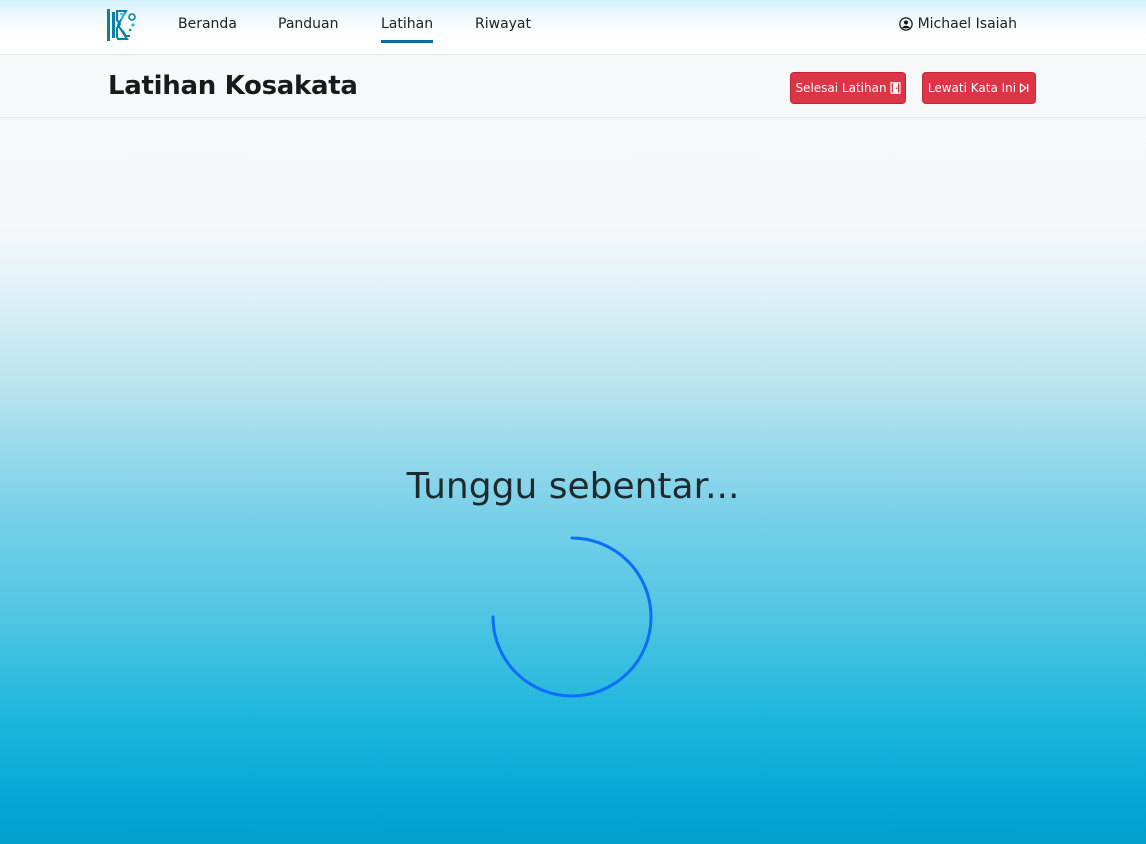  I want to click on finish-practice-button: Selesai Latihan, so click(848, 88).